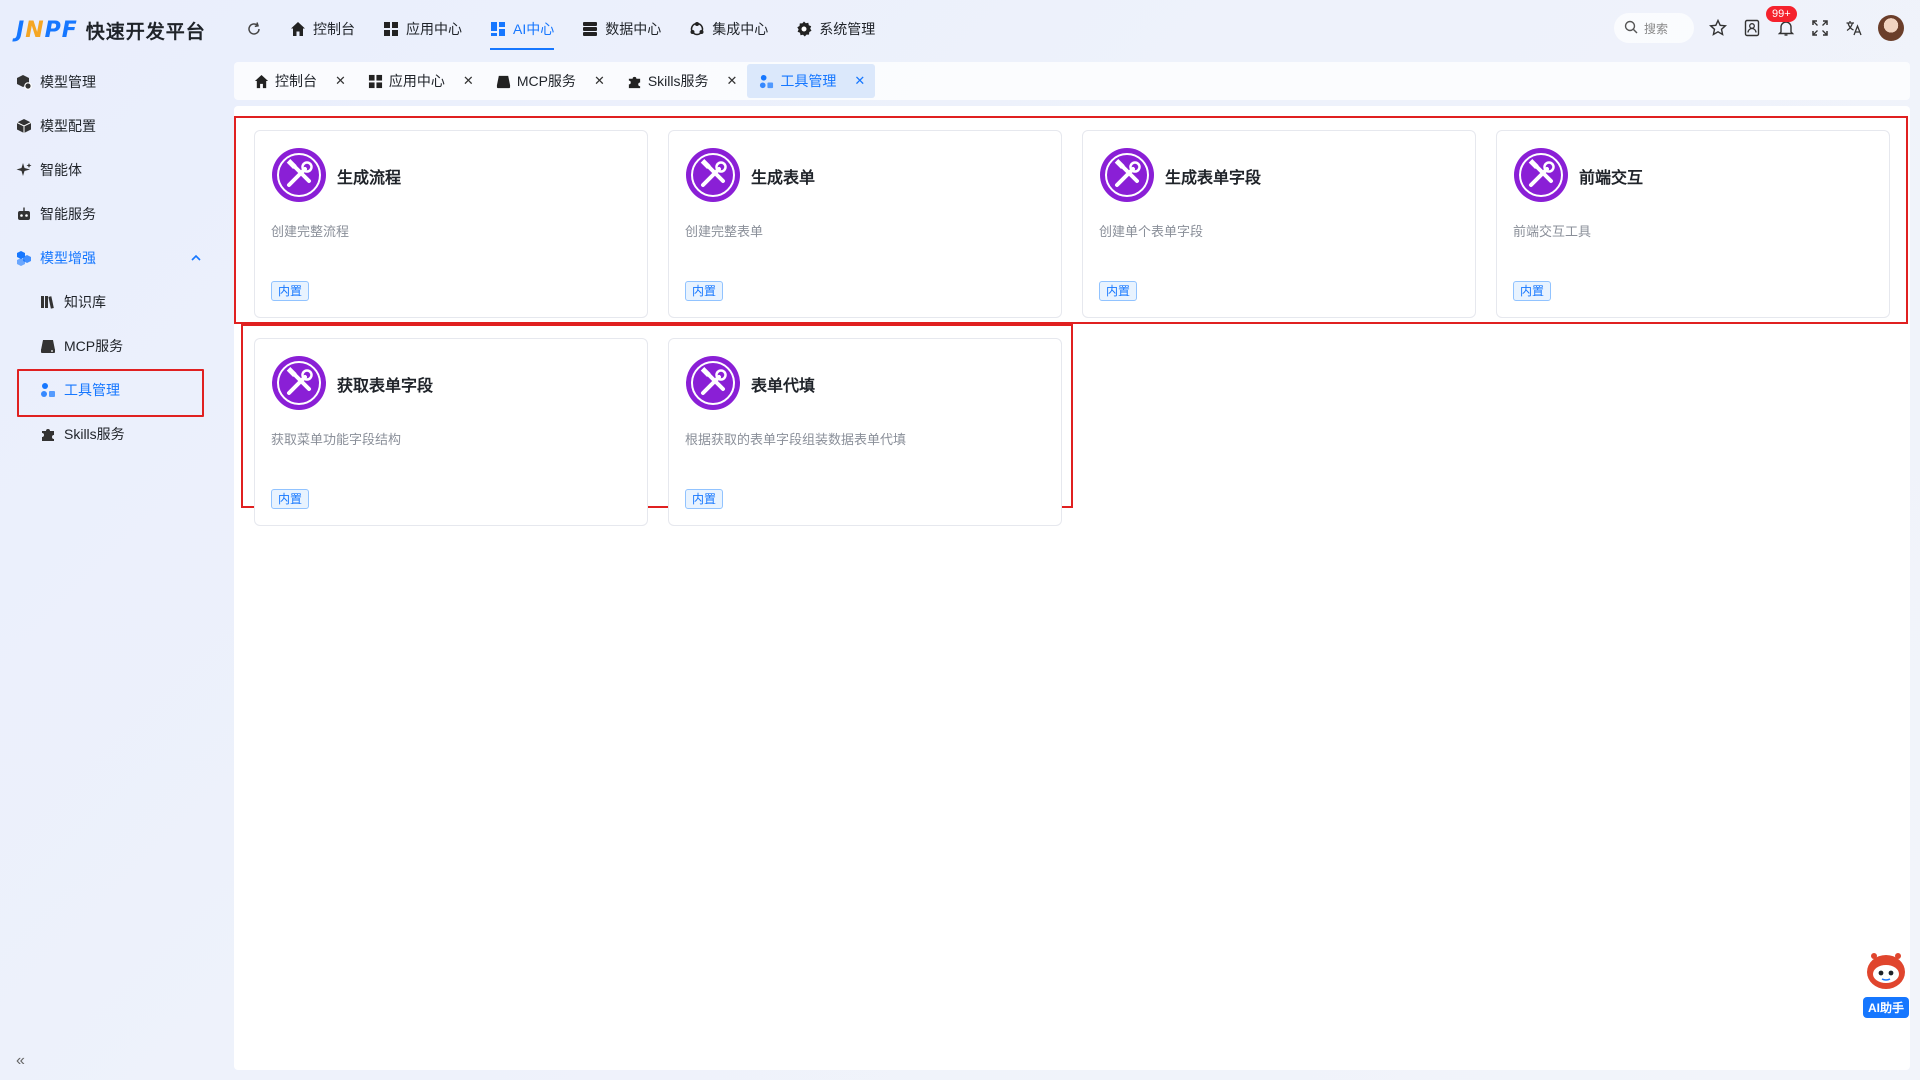 The image size is (1920, 1080). Describe the element at coordinates (61, 170) in the screenshot. I see `sidebar-item-label: 智能体` at that location.